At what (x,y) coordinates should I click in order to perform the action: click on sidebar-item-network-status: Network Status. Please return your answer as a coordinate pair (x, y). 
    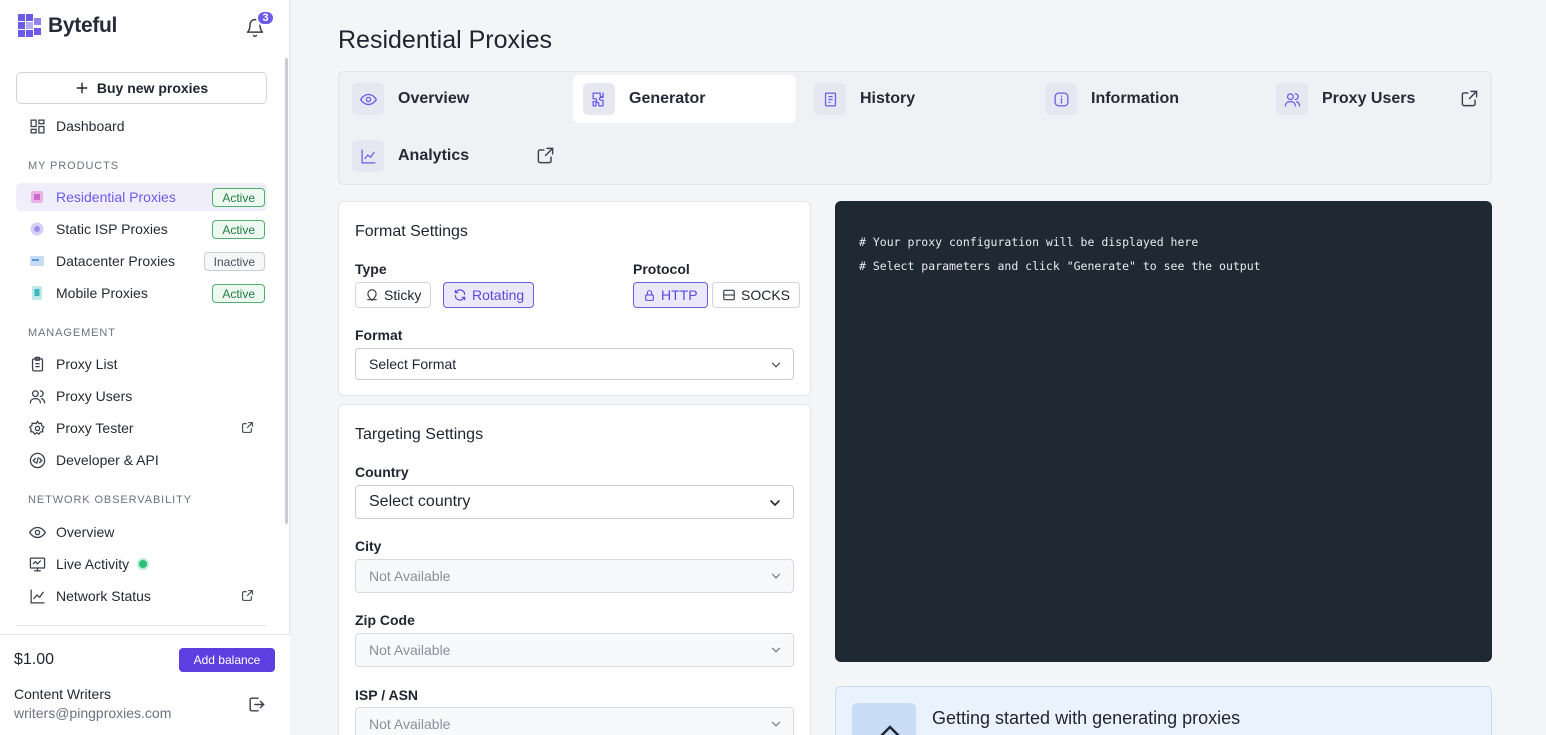
    Looking at the image, I should click on (141, 596).